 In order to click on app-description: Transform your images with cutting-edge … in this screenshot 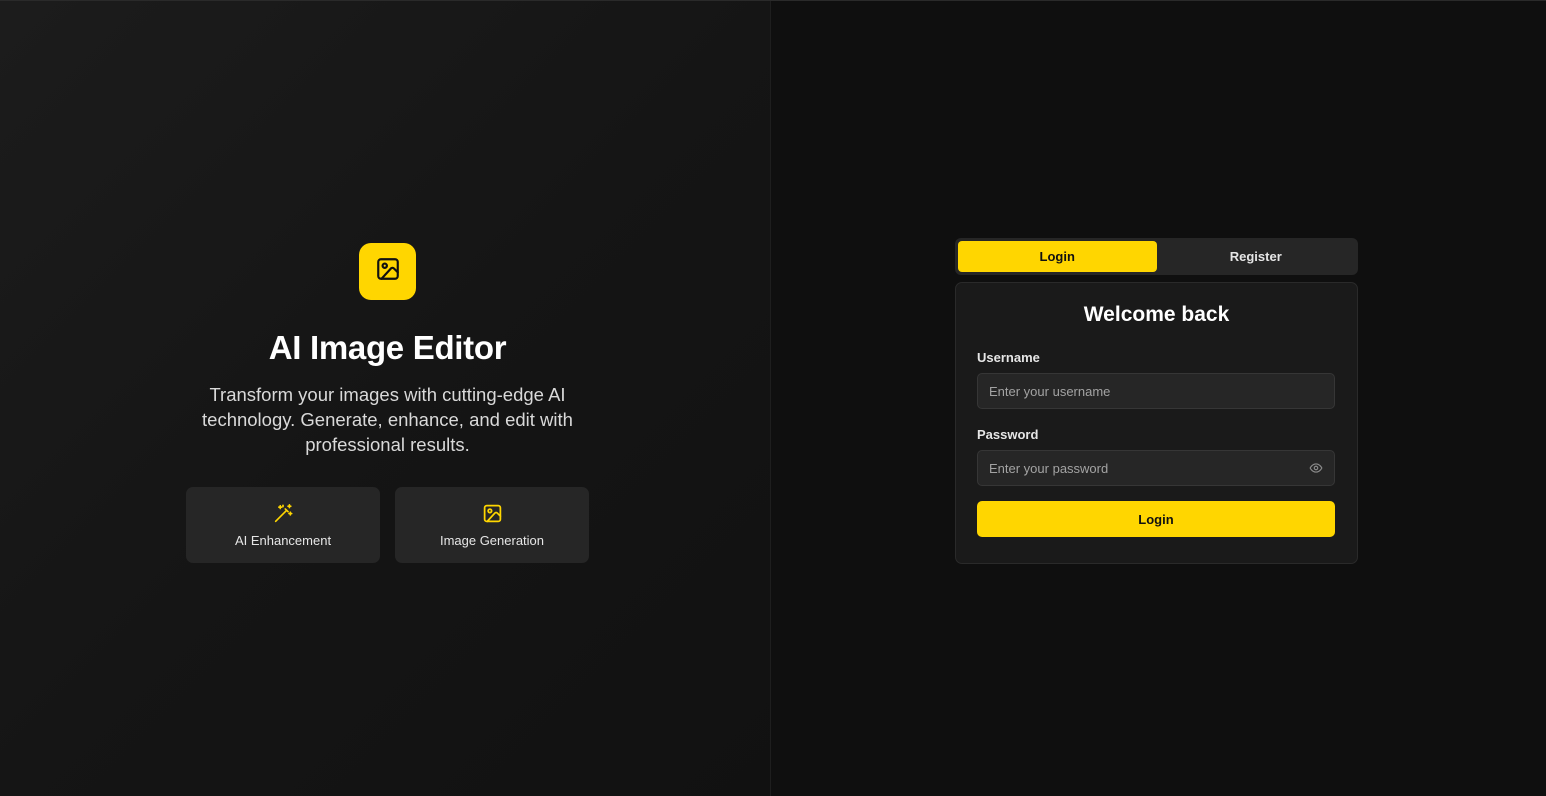, I will do `click(387, 419)`.